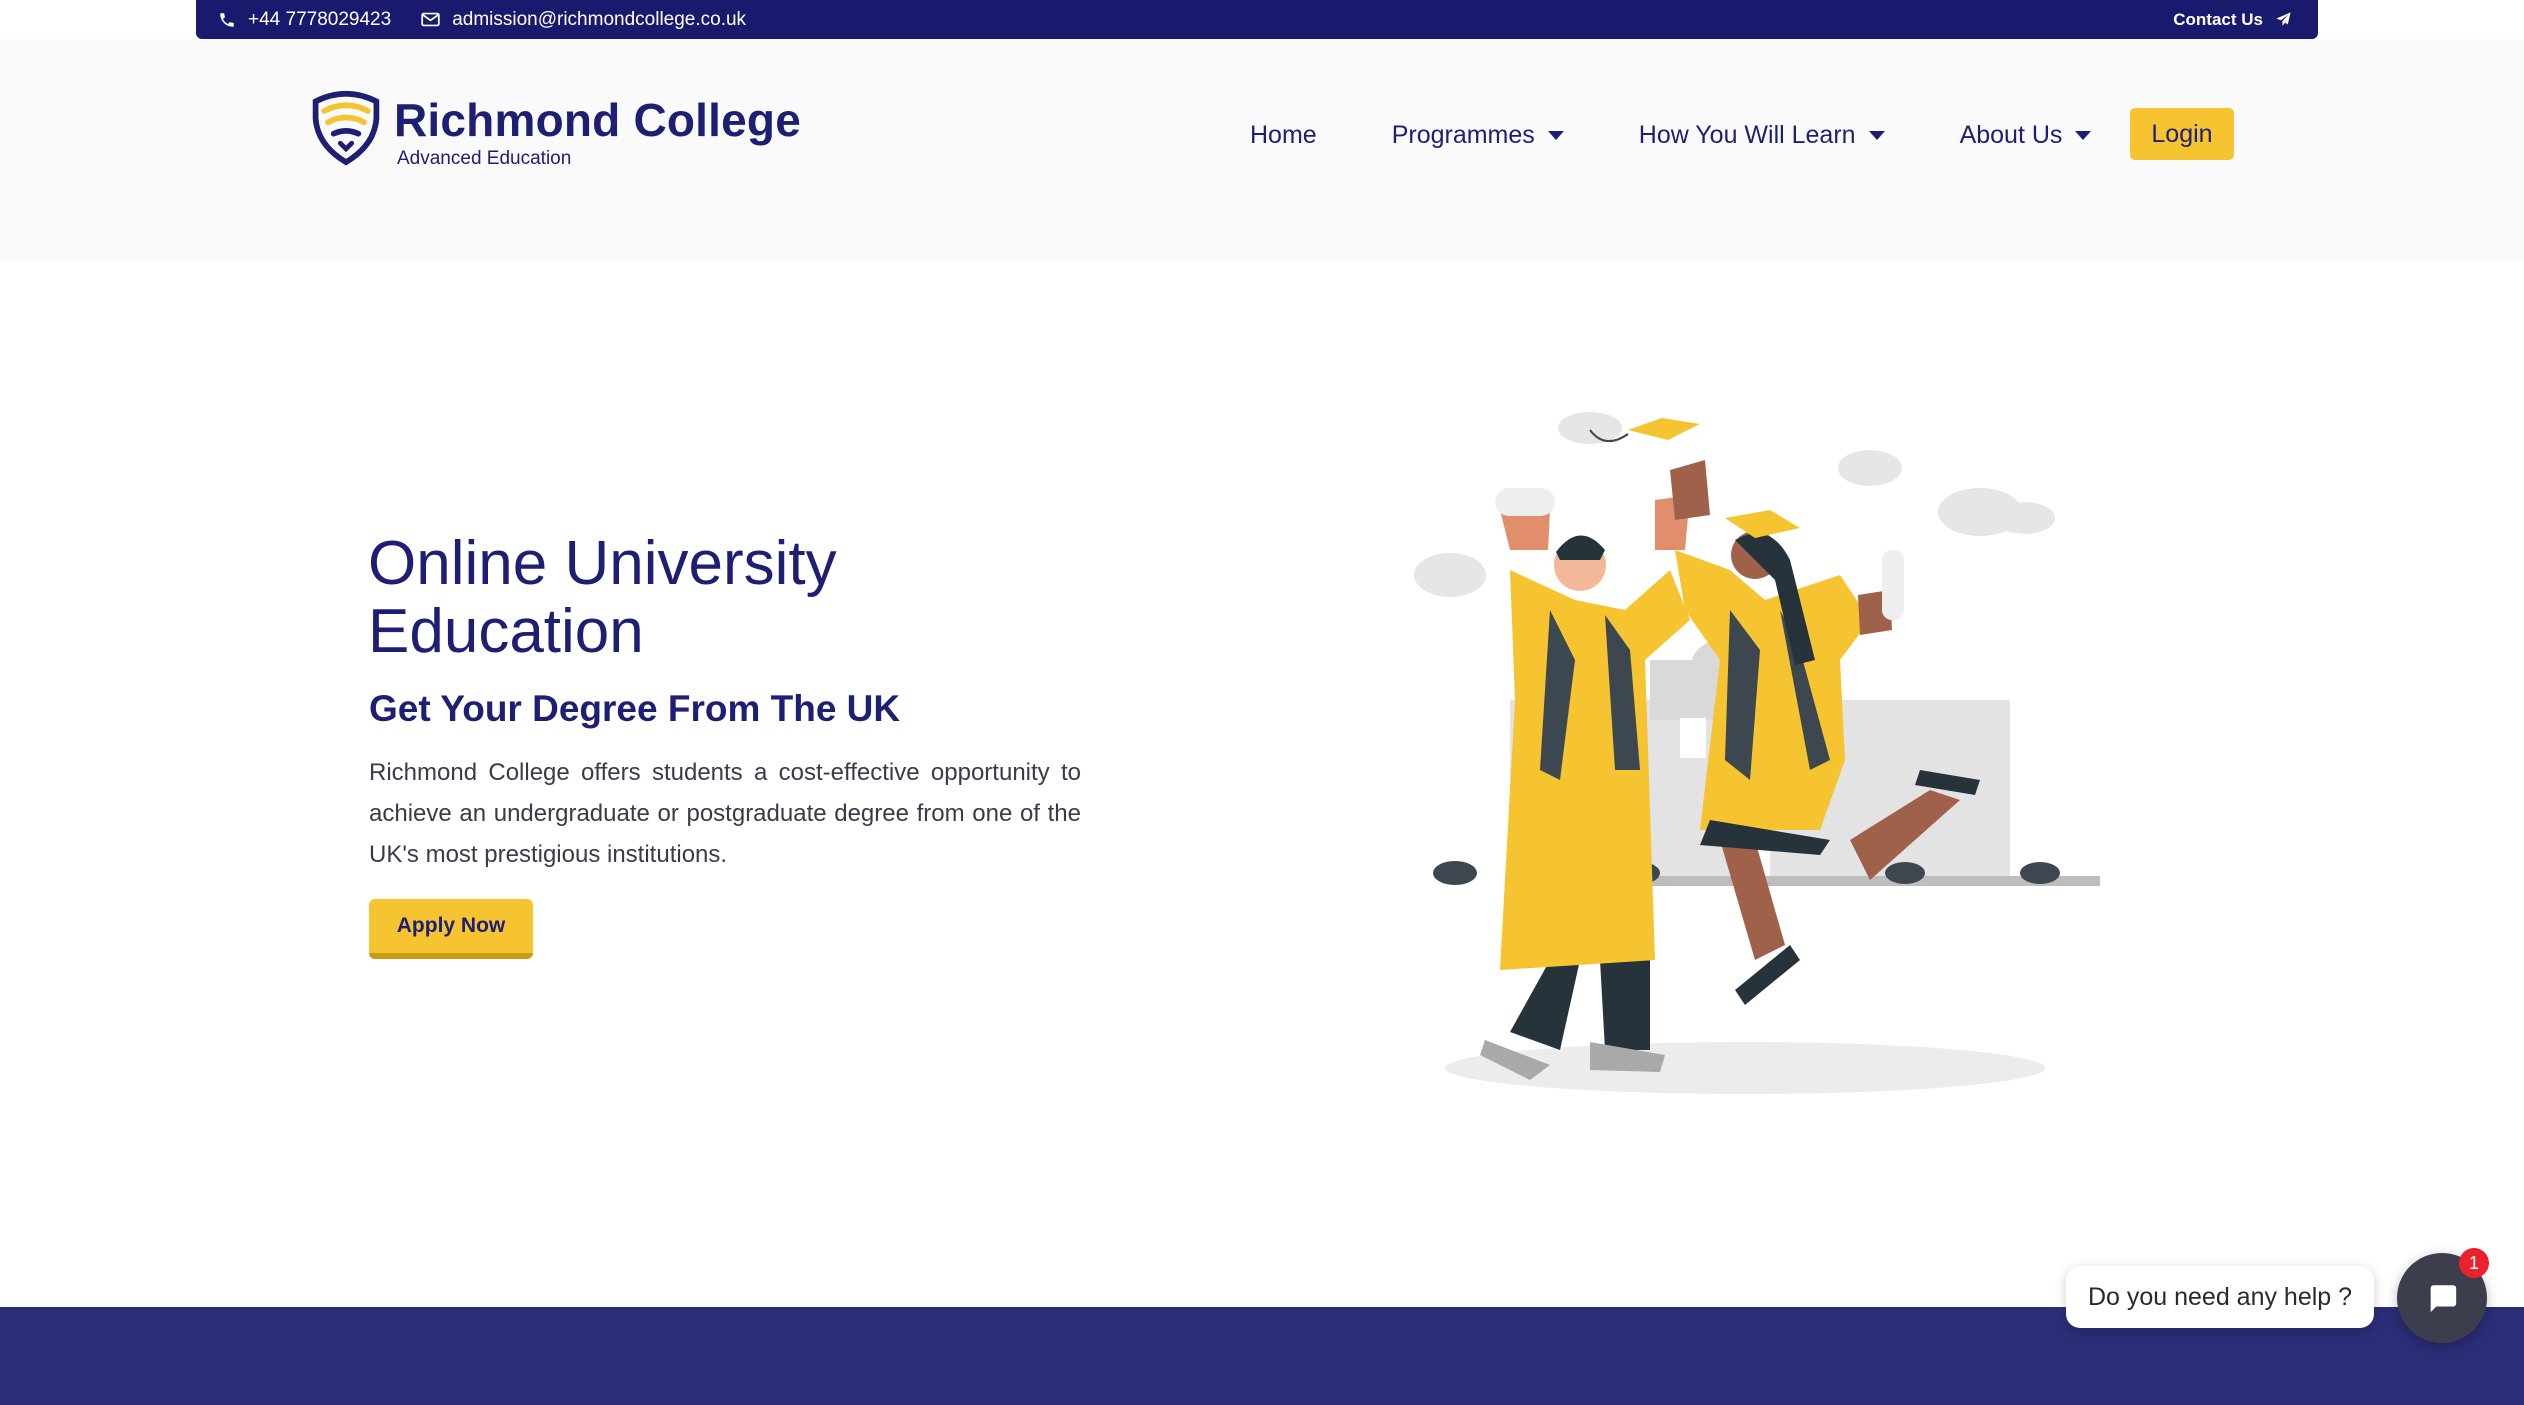 The width and height of the screenshot is (2524, 1405). What do you see at coordinates (346, 128) in the screenshot?
I see `shield-logo-icon` at bounding box center [346, 128].